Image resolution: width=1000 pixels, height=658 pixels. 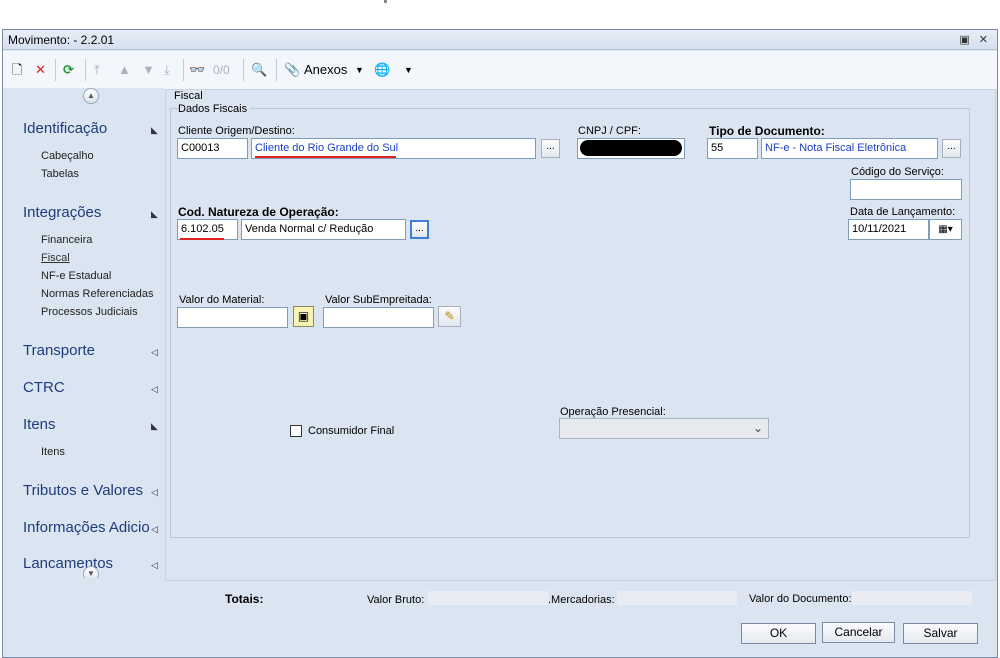 What do you see at coordinates (244, 599) in the screenshot?
I see `totais-label: Totais:` at bounding box center [244, 599].